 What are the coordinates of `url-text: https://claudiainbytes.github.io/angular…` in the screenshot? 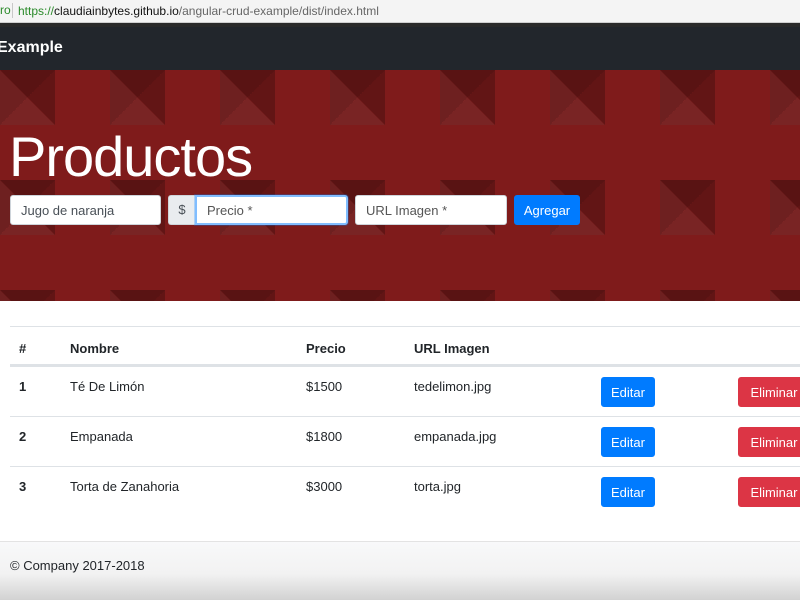 It's located at (198, 11).